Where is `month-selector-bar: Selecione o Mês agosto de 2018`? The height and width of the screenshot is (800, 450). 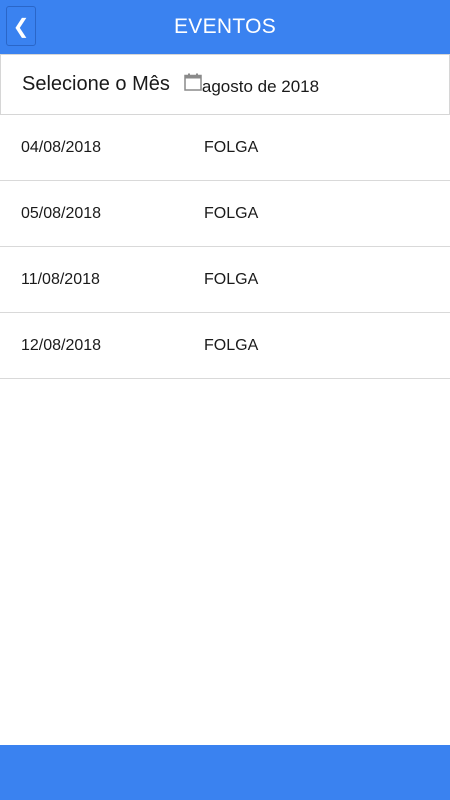
month-selector-bar: Selecione o Mês agosto de 2018 is located at coordinates (225, 84).